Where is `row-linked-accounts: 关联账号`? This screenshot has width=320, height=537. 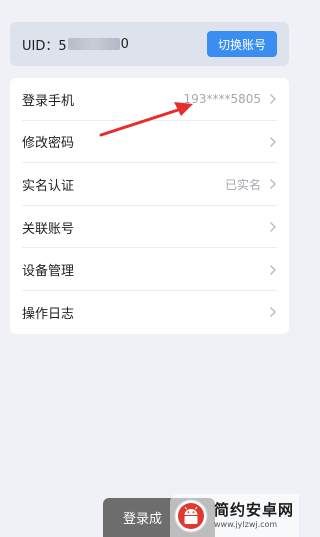
row-linked-accounts: 关联账号 is located at coordinates (149, 227).